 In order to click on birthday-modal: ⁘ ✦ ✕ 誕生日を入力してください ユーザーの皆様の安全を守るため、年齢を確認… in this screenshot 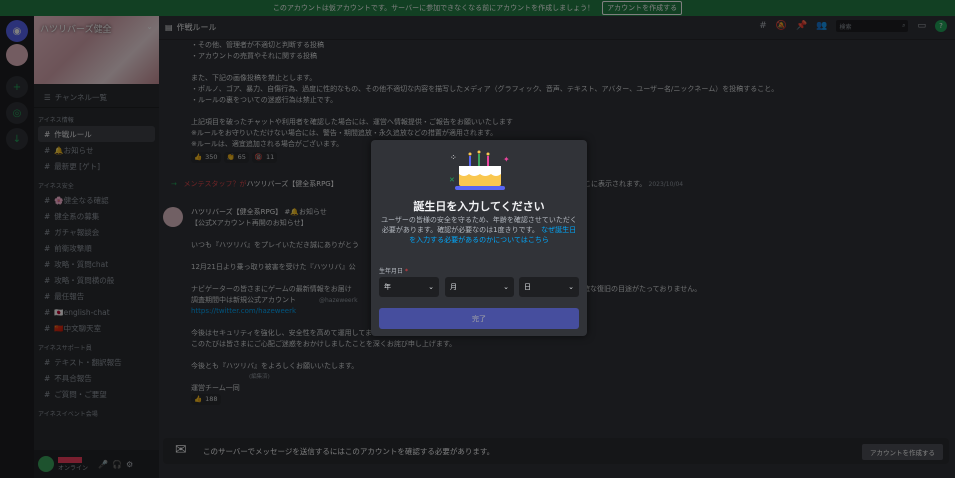, I will do `click(479, 238)`.